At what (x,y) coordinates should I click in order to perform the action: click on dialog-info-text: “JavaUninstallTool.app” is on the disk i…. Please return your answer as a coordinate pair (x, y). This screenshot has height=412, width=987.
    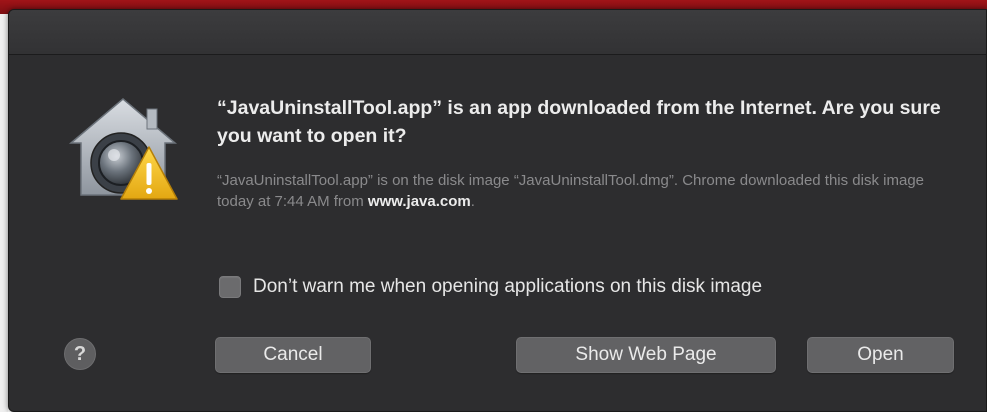
    Looking at the image, I should click on (587, 191).